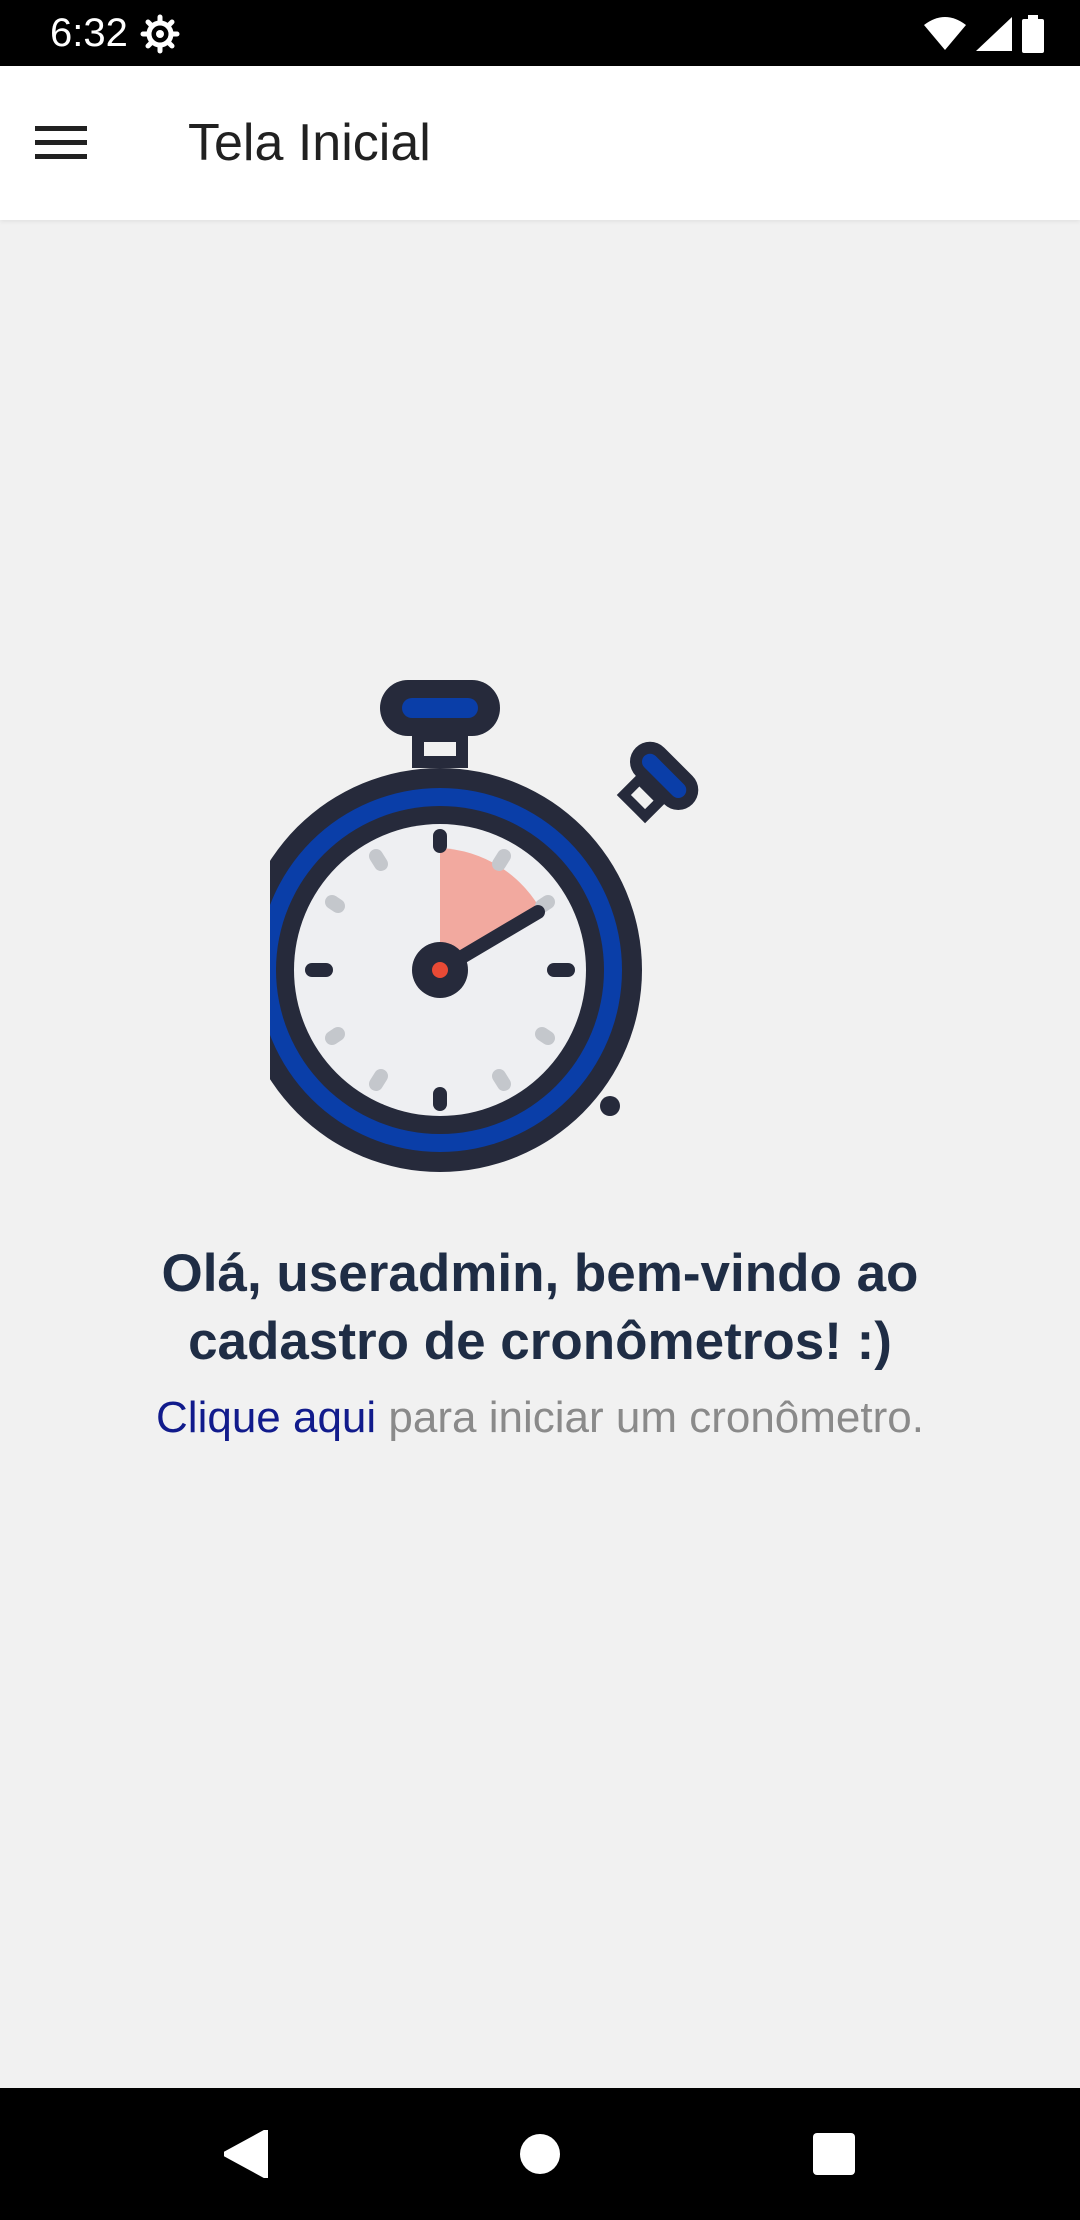  What do you see at coordinates (266, 1417) in the screenshot?
I see `start-stopwatch-link: Clique aqui` at bounding box center [266, 1417].